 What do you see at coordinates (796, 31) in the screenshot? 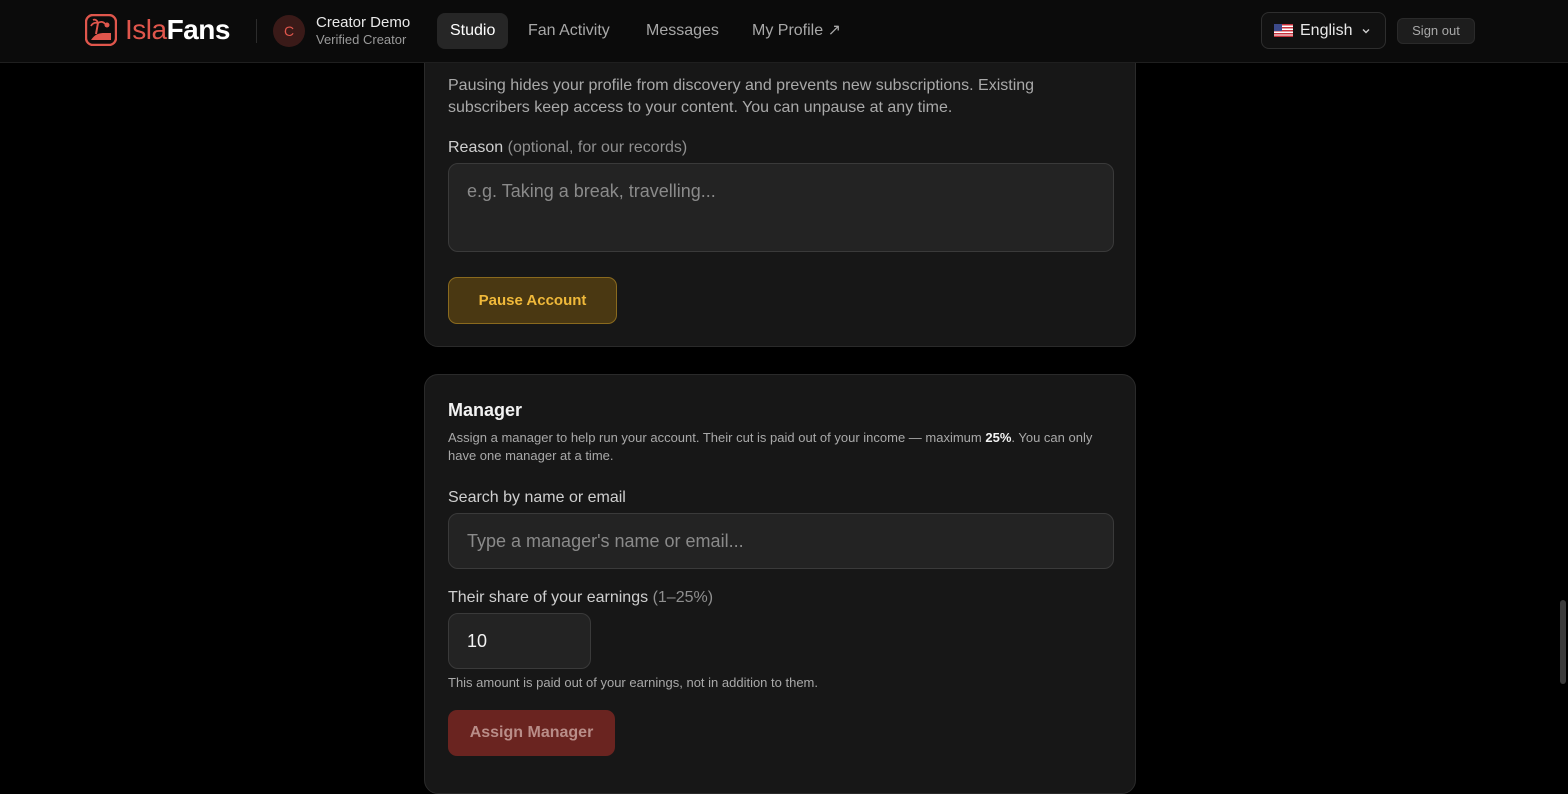
I see `nav-my-profile: My Profile ↗` at bounding box center [796, 31].